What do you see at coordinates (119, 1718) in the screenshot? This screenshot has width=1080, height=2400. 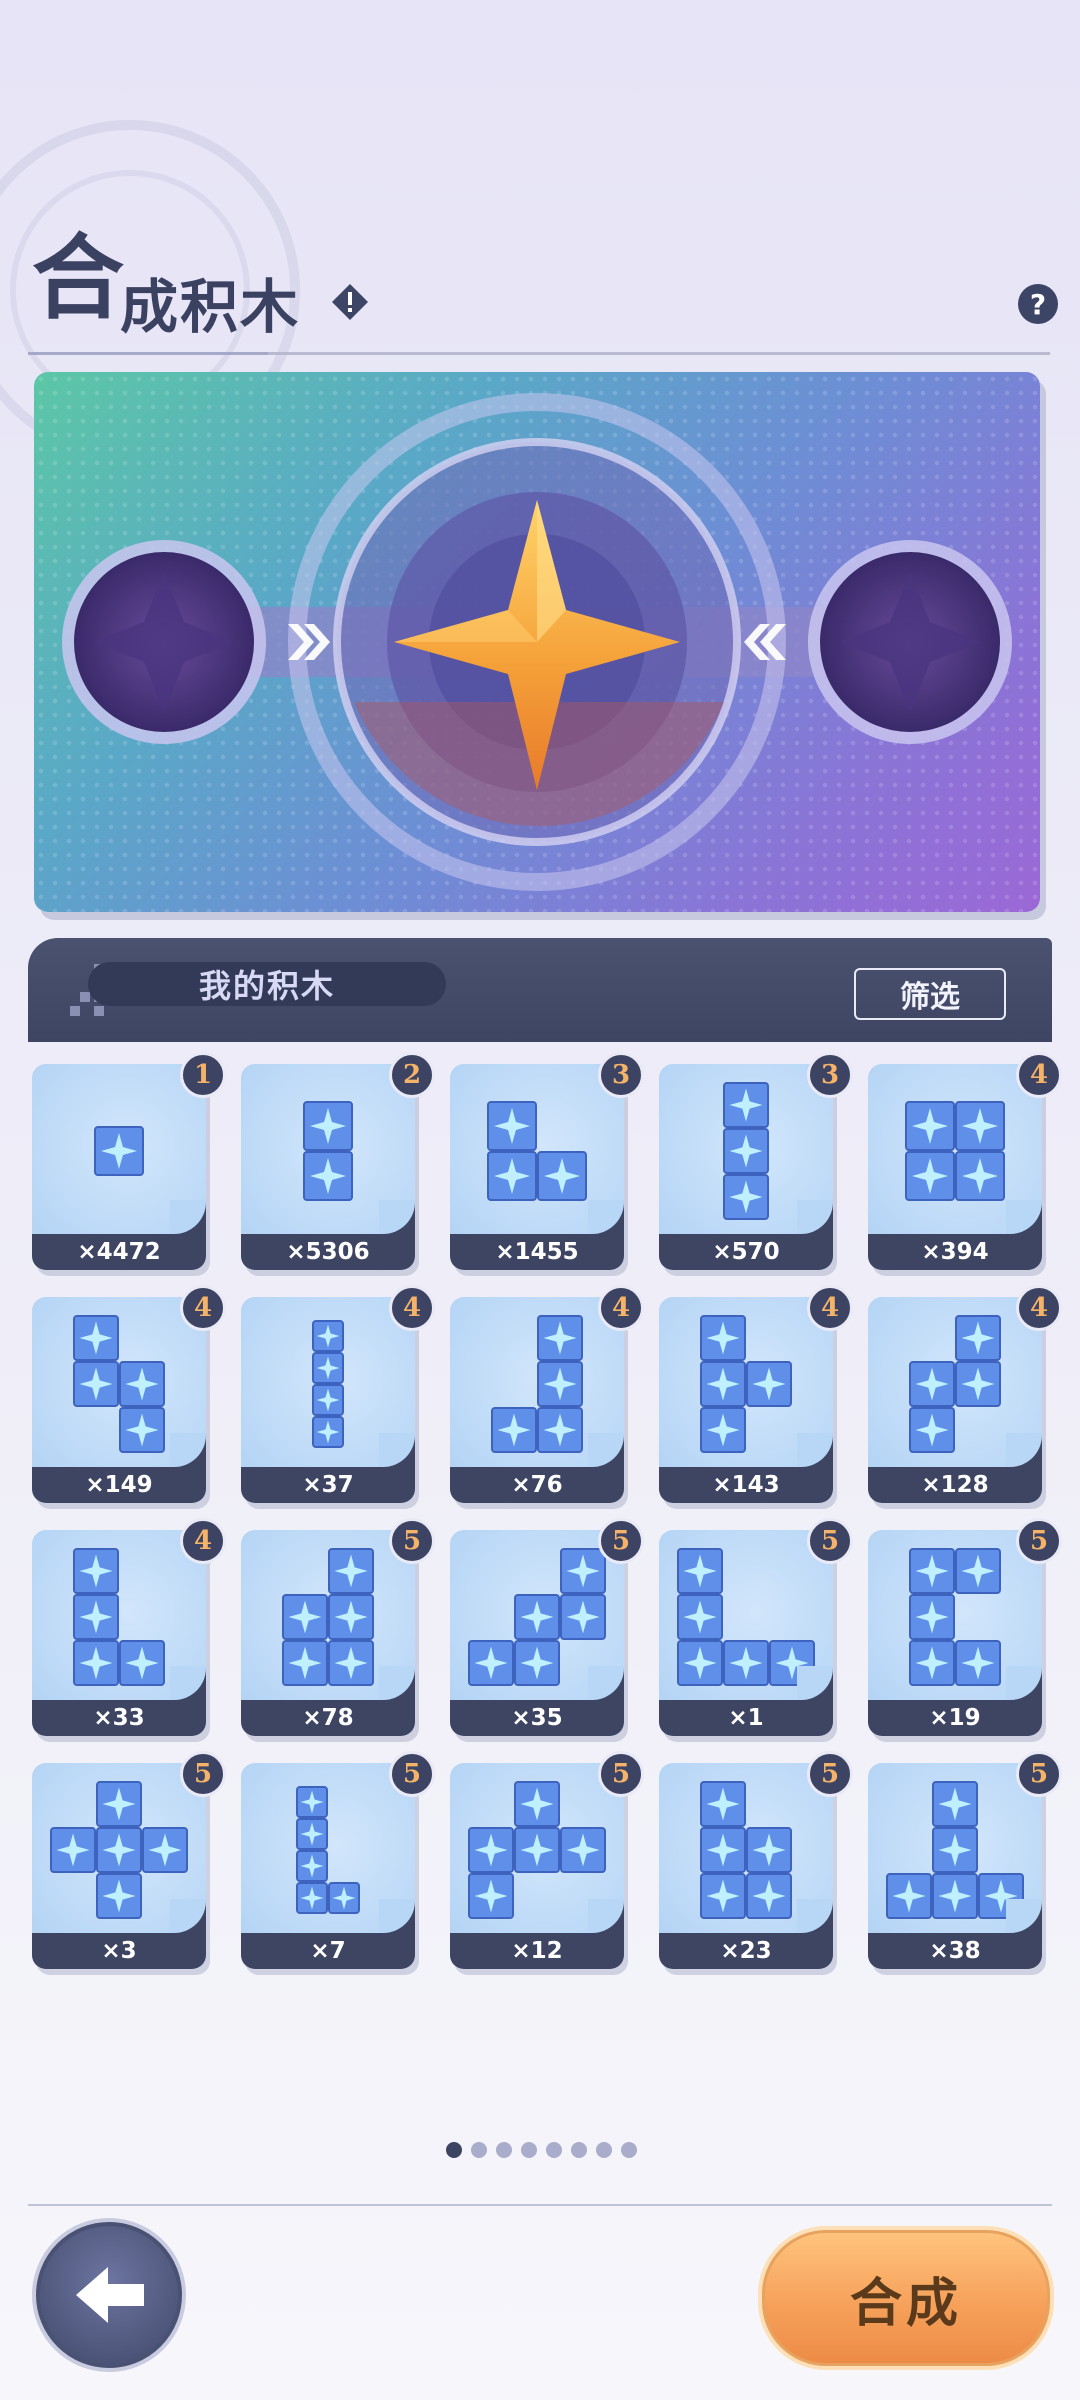 I see `block-count-label: ×33` at bounding box center [119, 1718].